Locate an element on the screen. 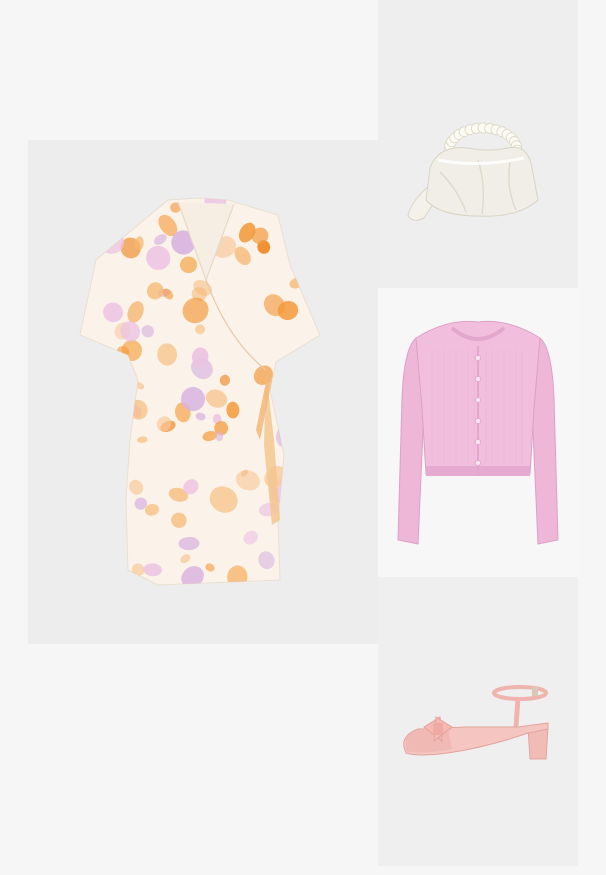 The width and height of the screenshot is (606, 875). bag-product-image is located at coordinates (478, 144).